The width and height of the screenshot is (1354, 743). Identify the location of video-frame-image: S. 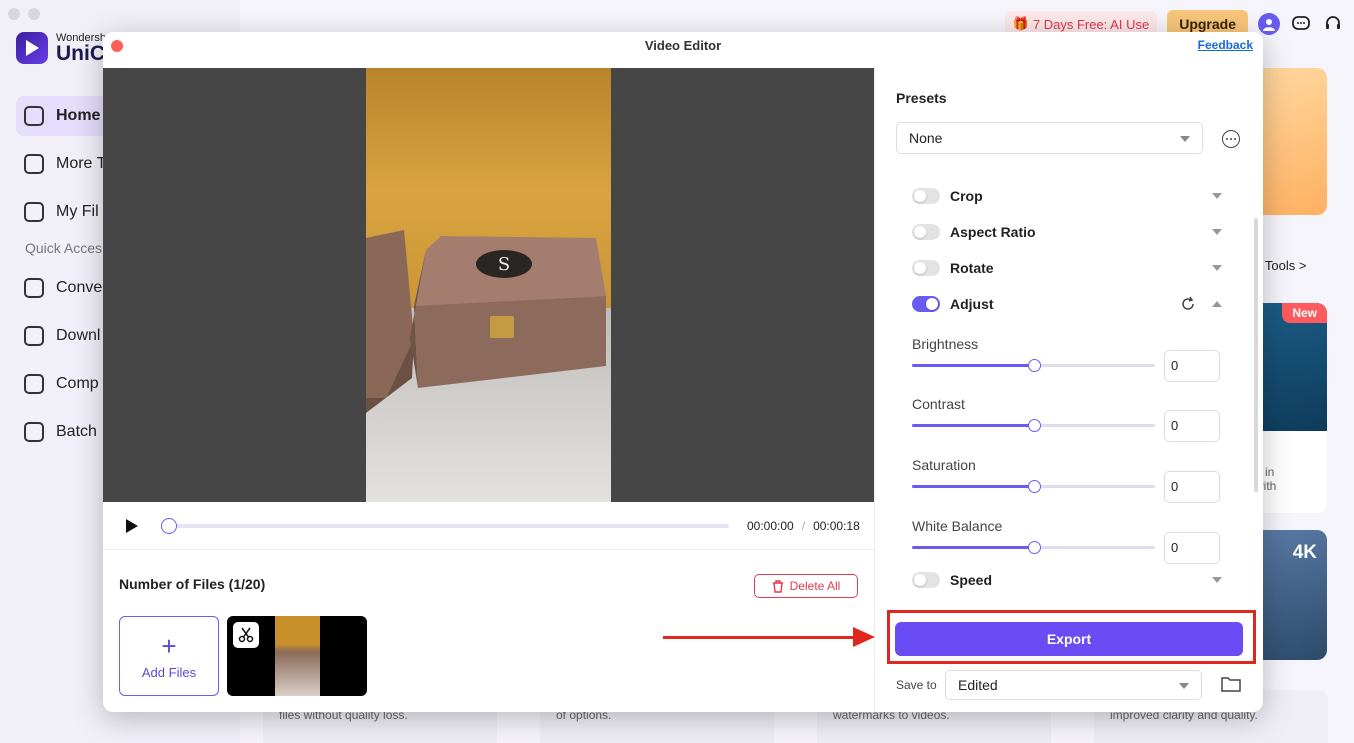
(488, 285).